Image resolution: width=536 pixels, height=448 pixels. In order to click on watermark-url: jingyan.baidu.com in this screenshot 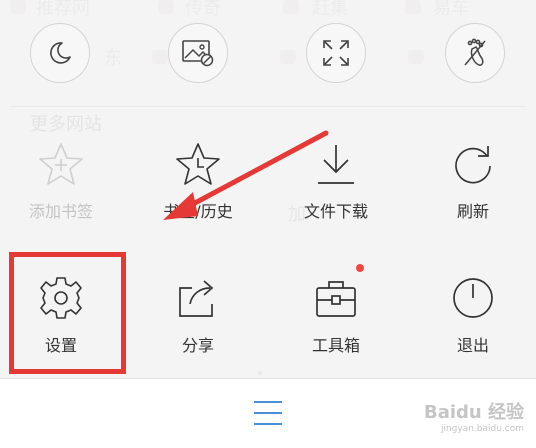, I will do `click(482, 429)`.